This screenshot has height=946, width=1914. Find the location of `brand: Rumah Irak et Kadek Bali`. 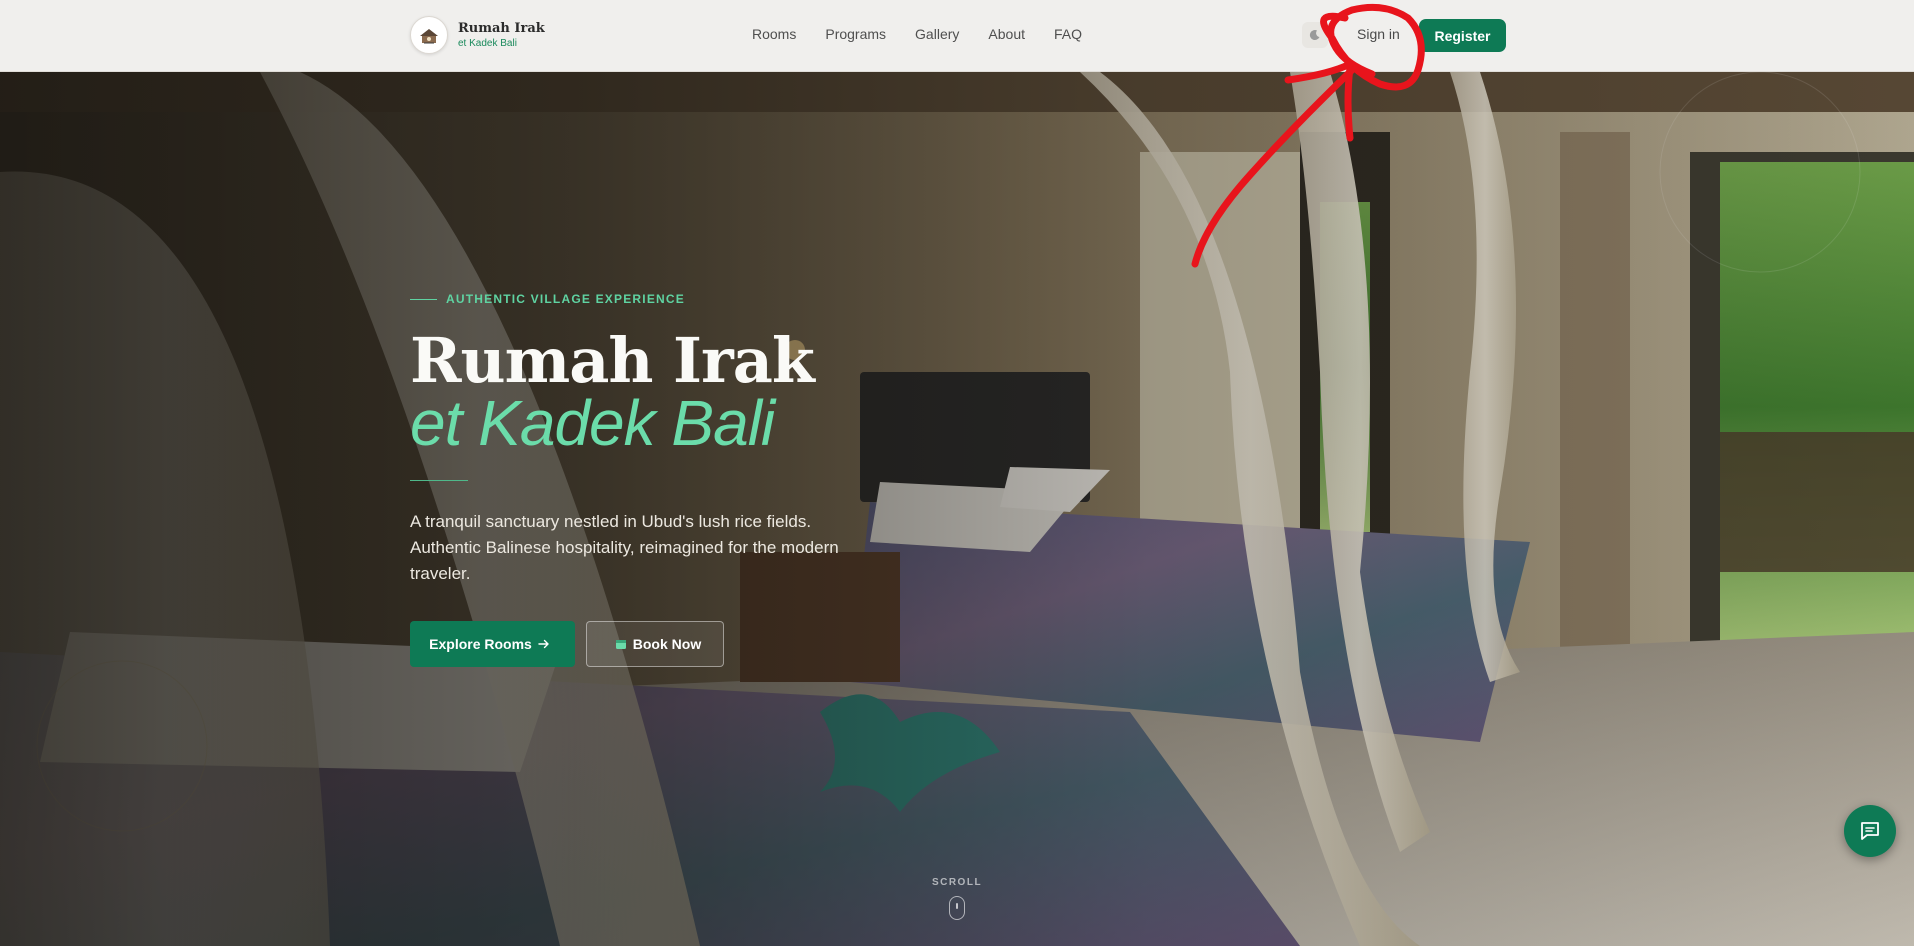

brand: Rumah Irak et Kadek Bali is located at coordinates (477, 35).